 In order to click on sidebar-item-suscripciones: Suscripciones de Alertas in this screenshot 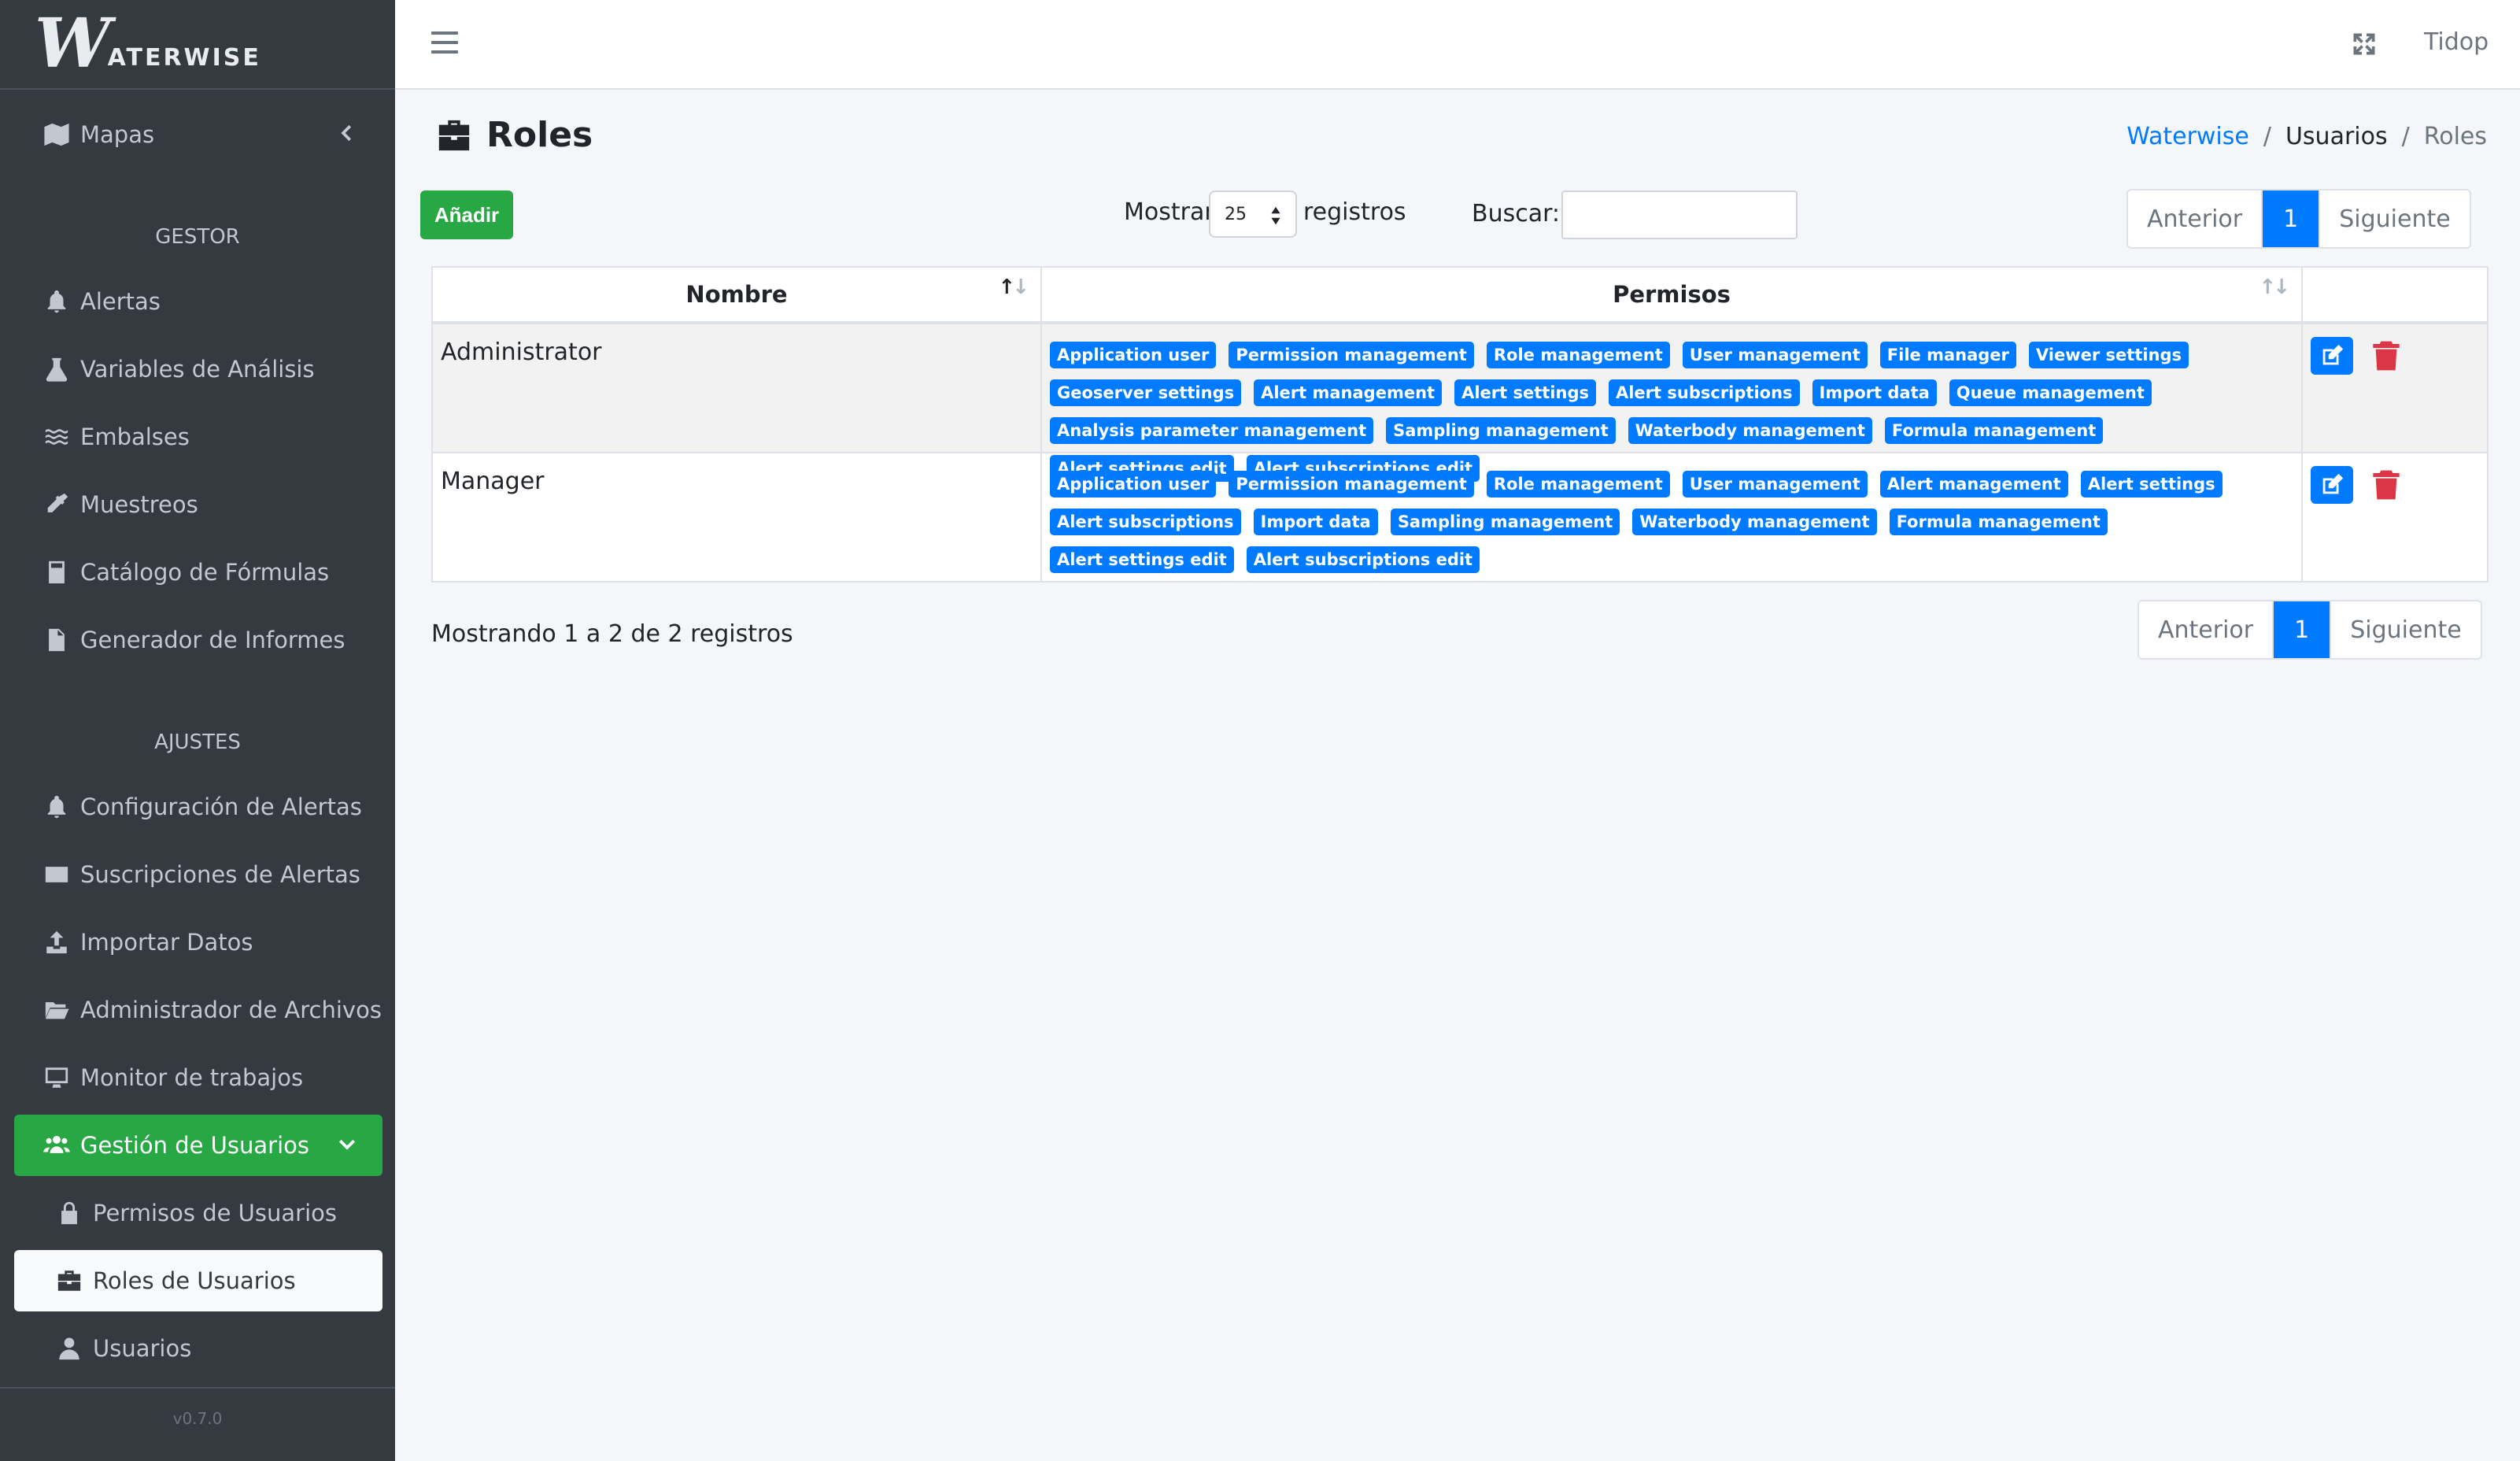, I will do `click(198, 874)`.